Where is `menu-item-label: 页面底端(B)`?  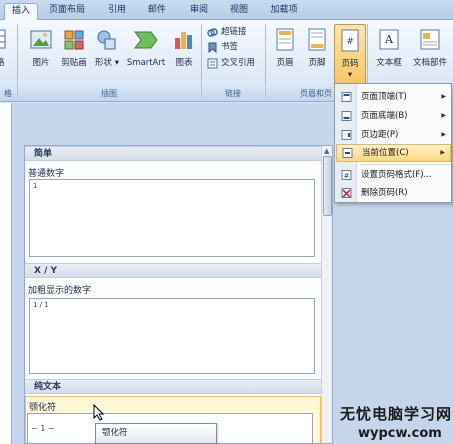 menu-item-label: 页面底端(B) is located at coordinates (384, 116).